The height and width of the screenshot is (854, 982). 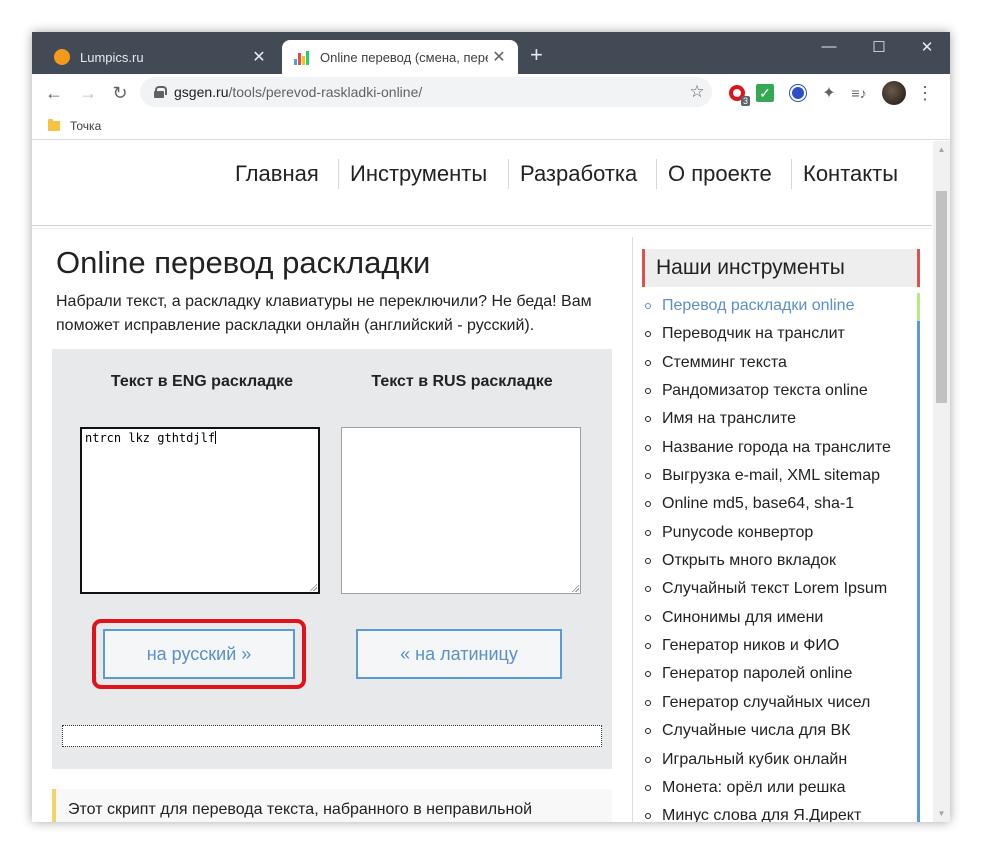 What do you see at coordinates (150, 438) in the screenshot?
I see `eng-text-value: ntrcn lkz gthtdjlf` at bounding box center [150, 438].